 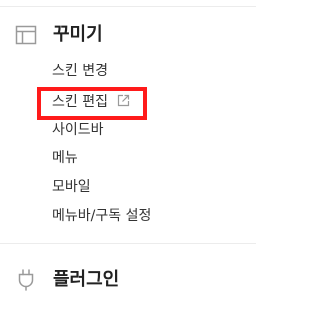 I want to click on divider-top, so click(x=128, y=6).